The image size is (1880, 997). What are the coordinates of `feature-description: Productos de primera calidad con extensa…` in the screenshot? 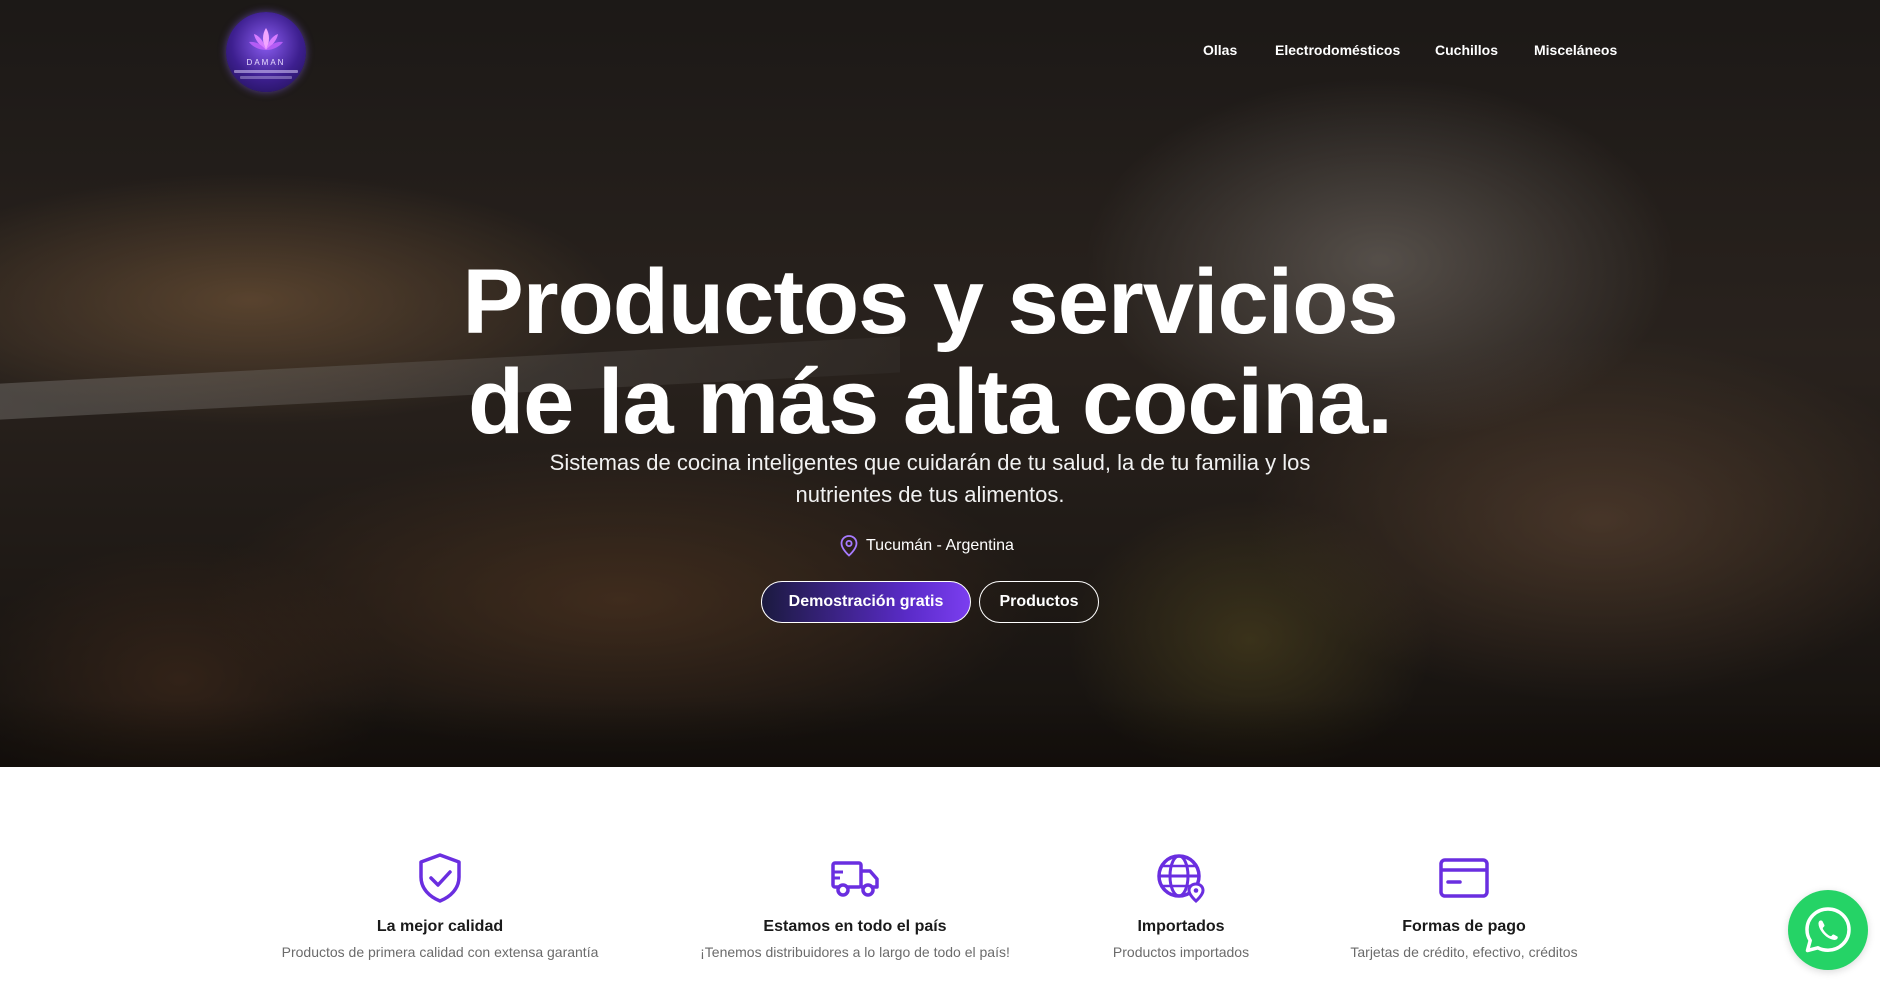 It's located at (440, 952).